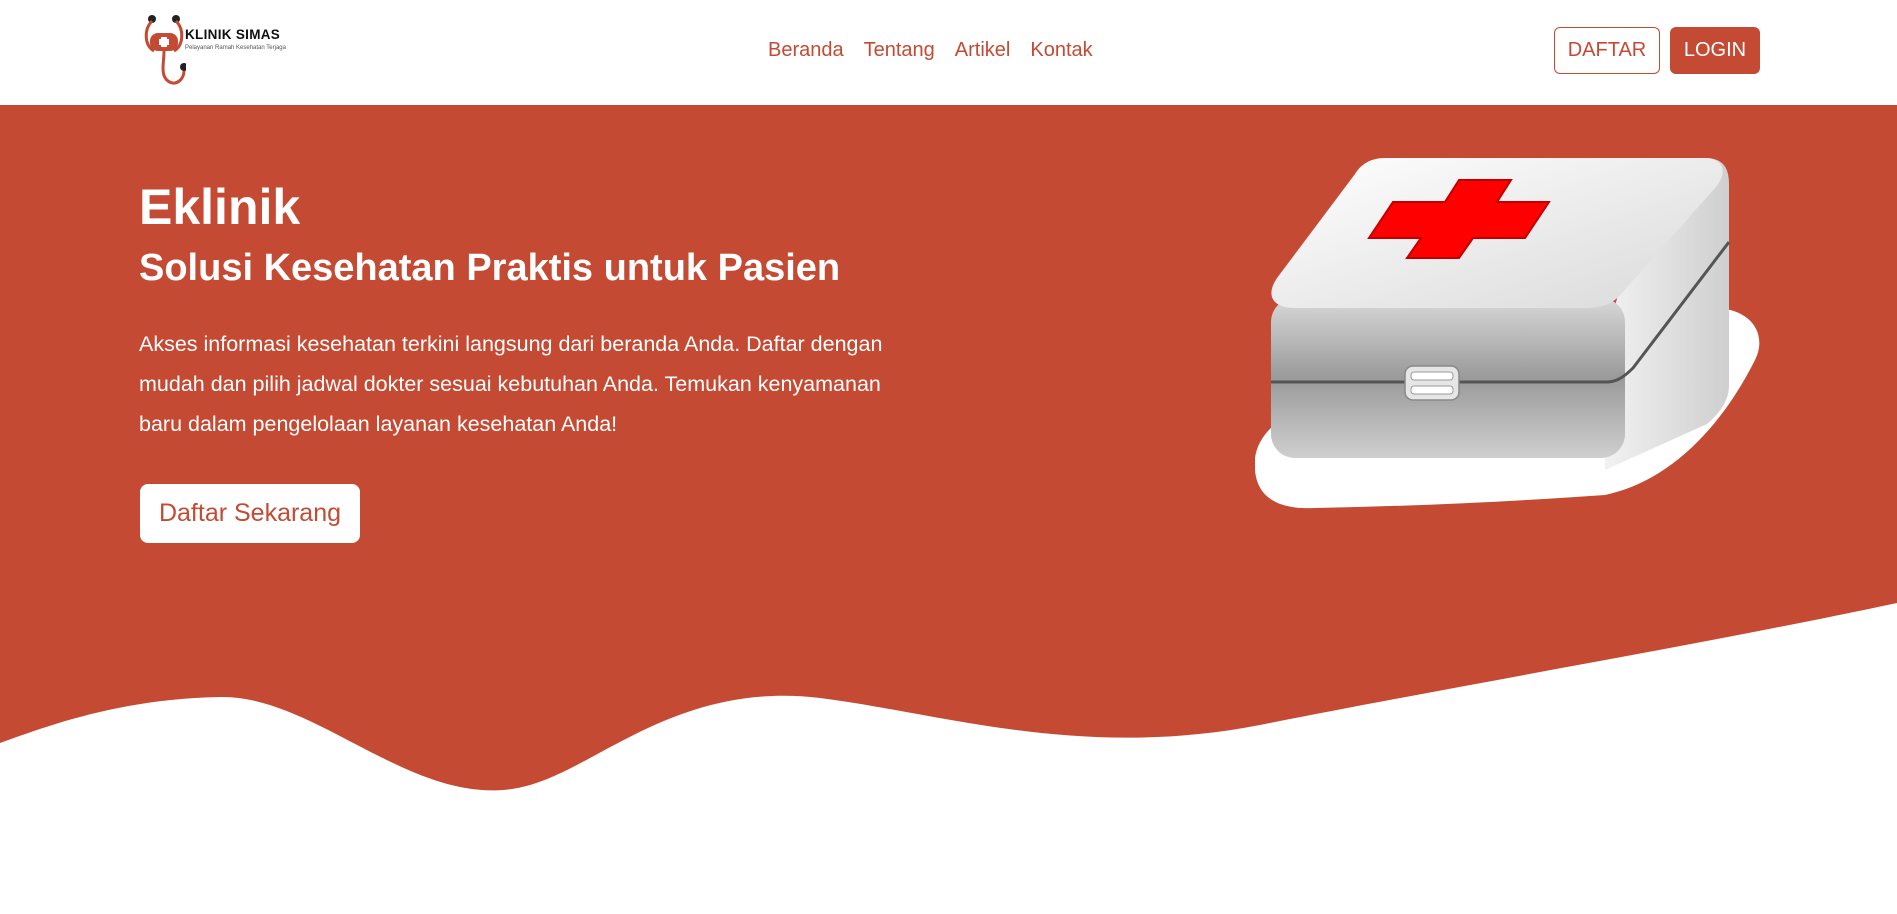 Image resolution: width=1897 pixels, height=914 pixels. Describe the element at coordinates (1607, 50) in the screenshot. I see `daftar-button: DAFTAR` at that location.